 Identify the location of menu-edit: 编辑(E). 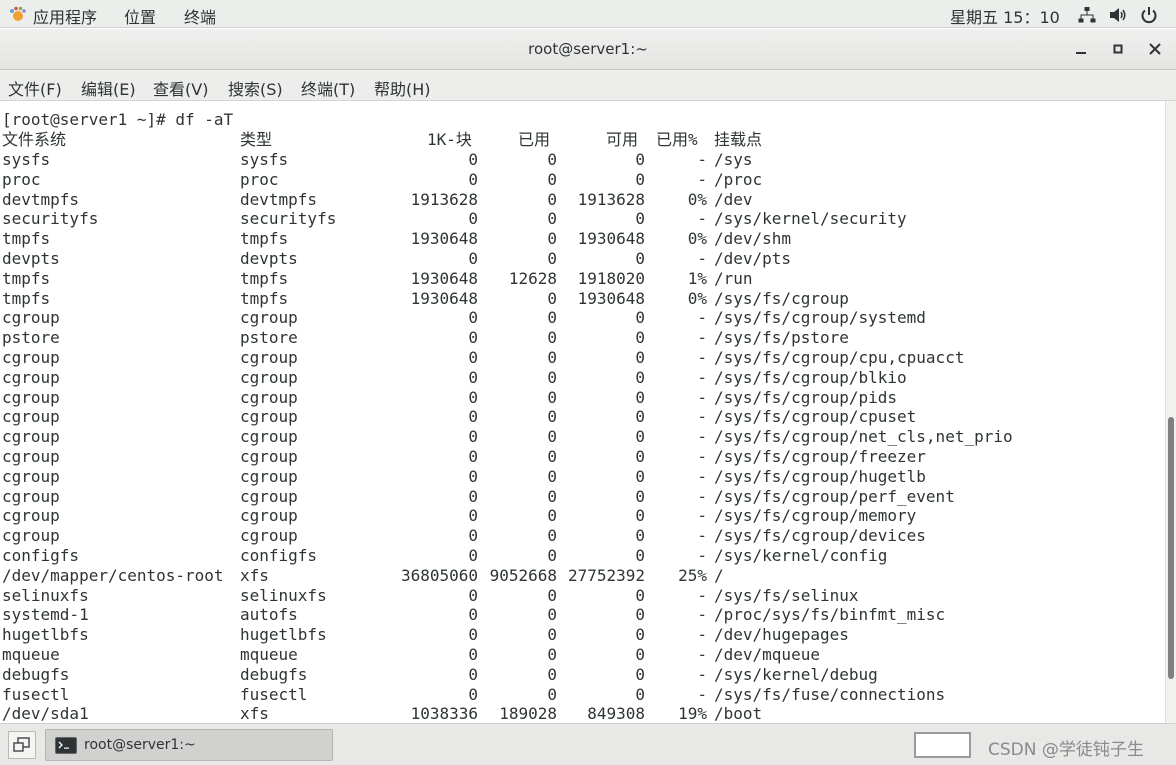
(108, 88).